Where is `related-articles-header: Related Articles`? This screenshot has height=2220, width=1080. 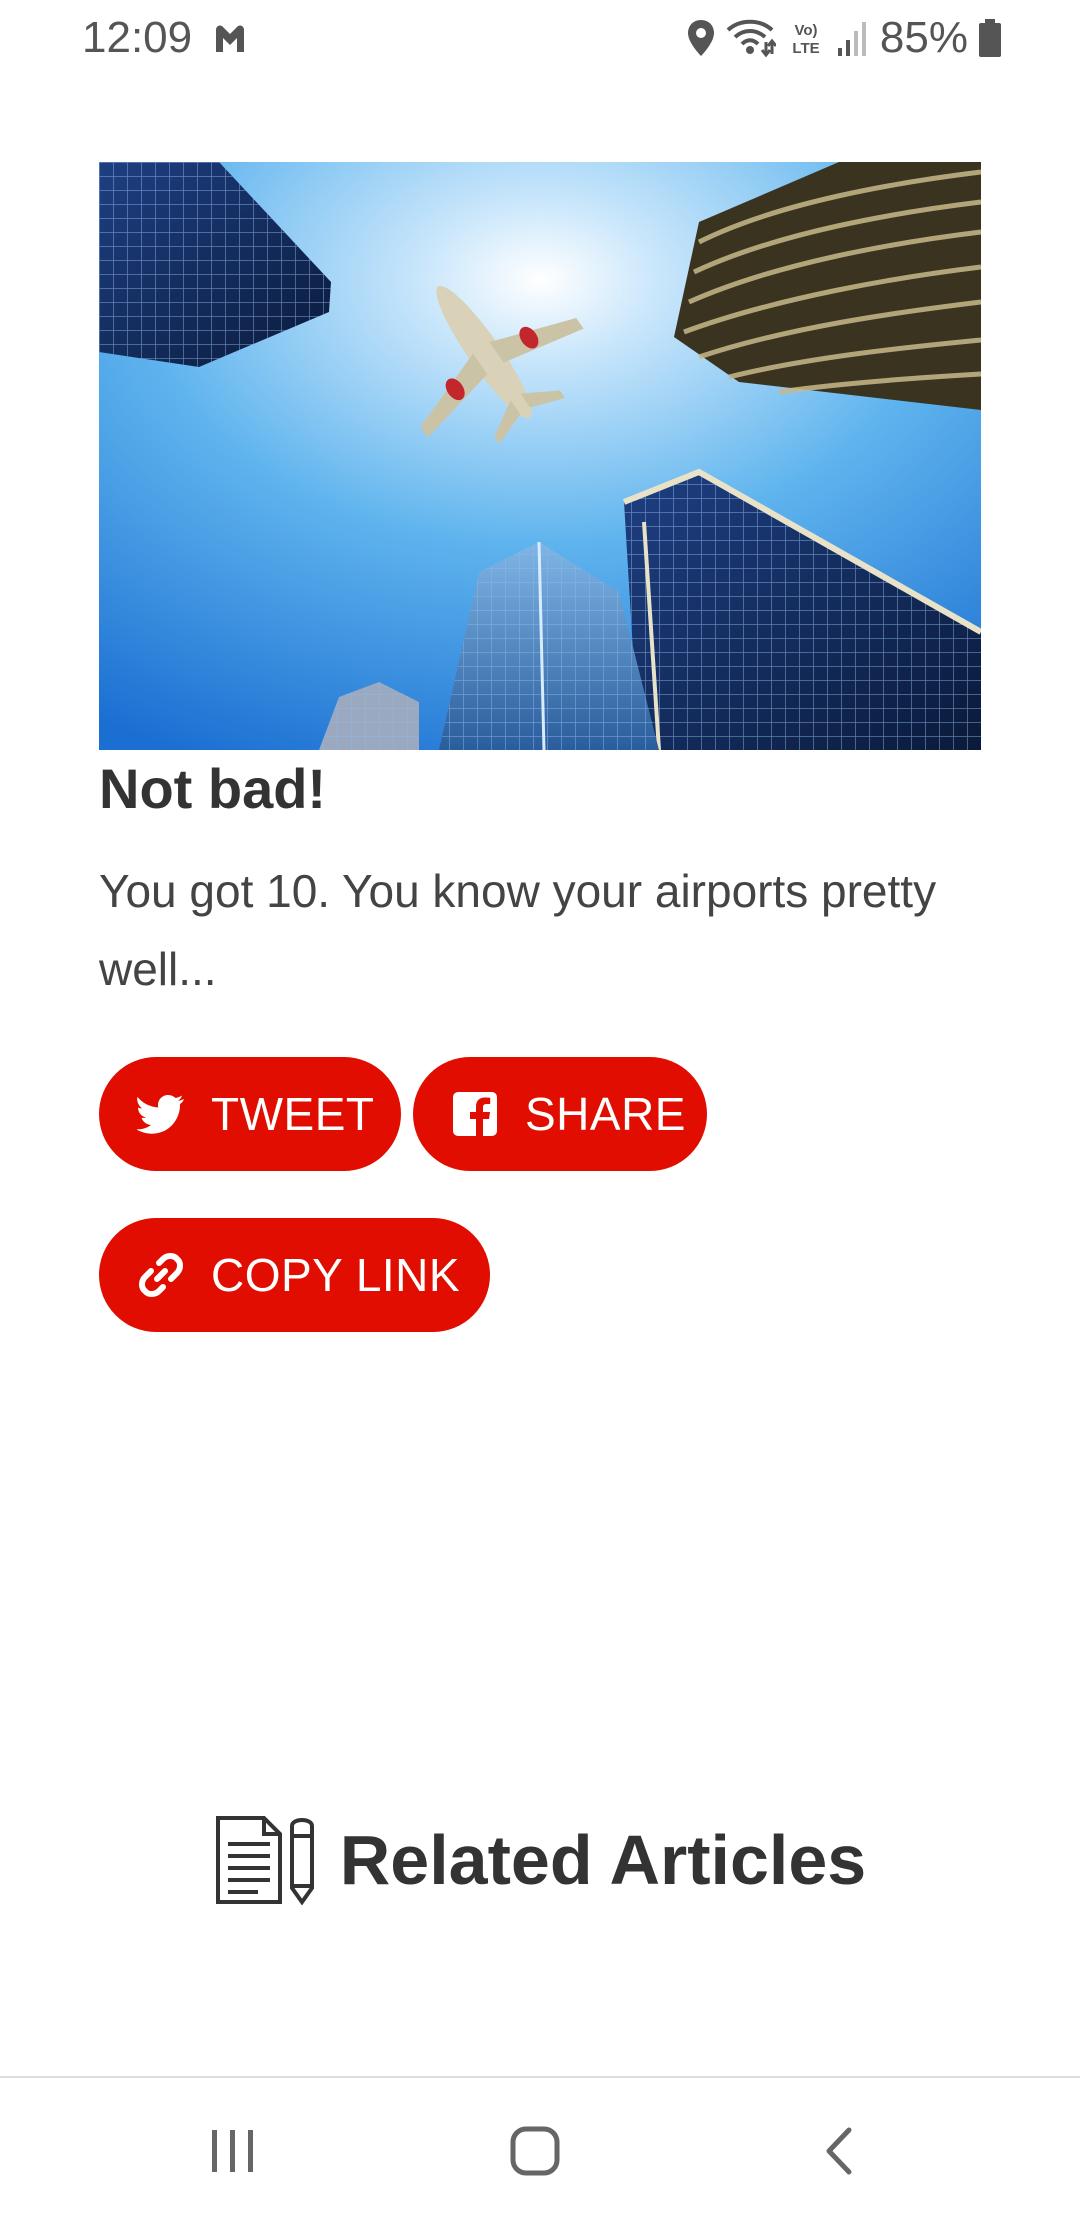 related-articles-header: Related Articles is located at coordinates (540, 1860).